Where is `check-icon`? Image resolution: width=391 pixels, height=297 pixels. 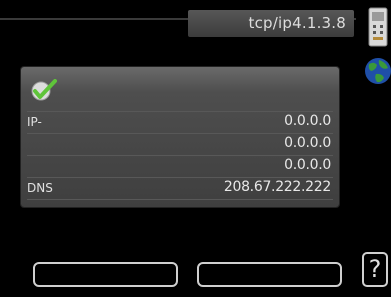
check-icon is located at coordinates (44, 90).